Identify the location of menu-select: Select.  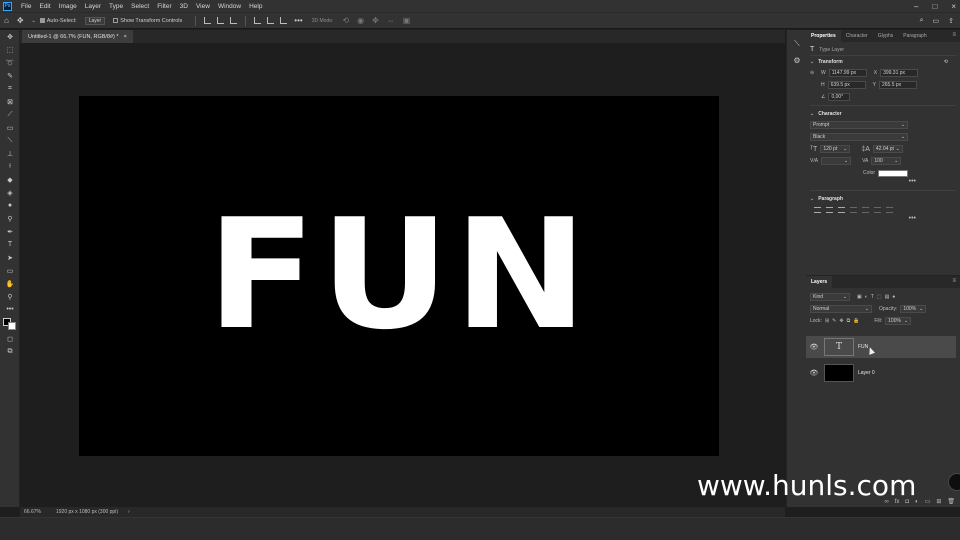
(140, 6).